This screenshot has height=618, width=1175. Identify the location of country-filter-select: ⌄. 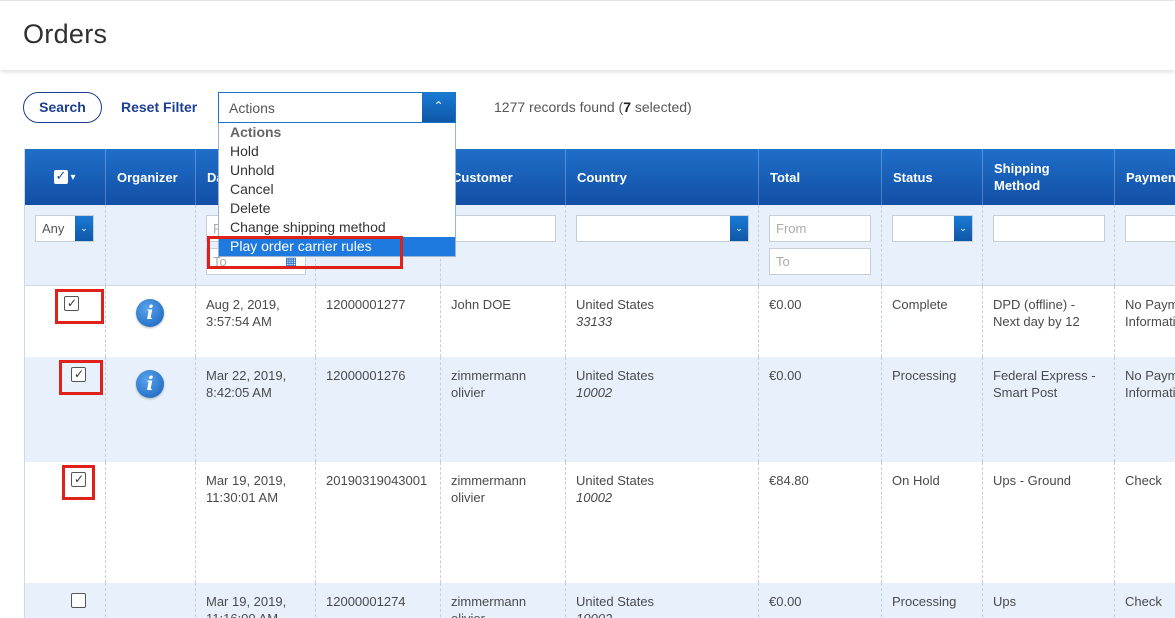
(662, 228).